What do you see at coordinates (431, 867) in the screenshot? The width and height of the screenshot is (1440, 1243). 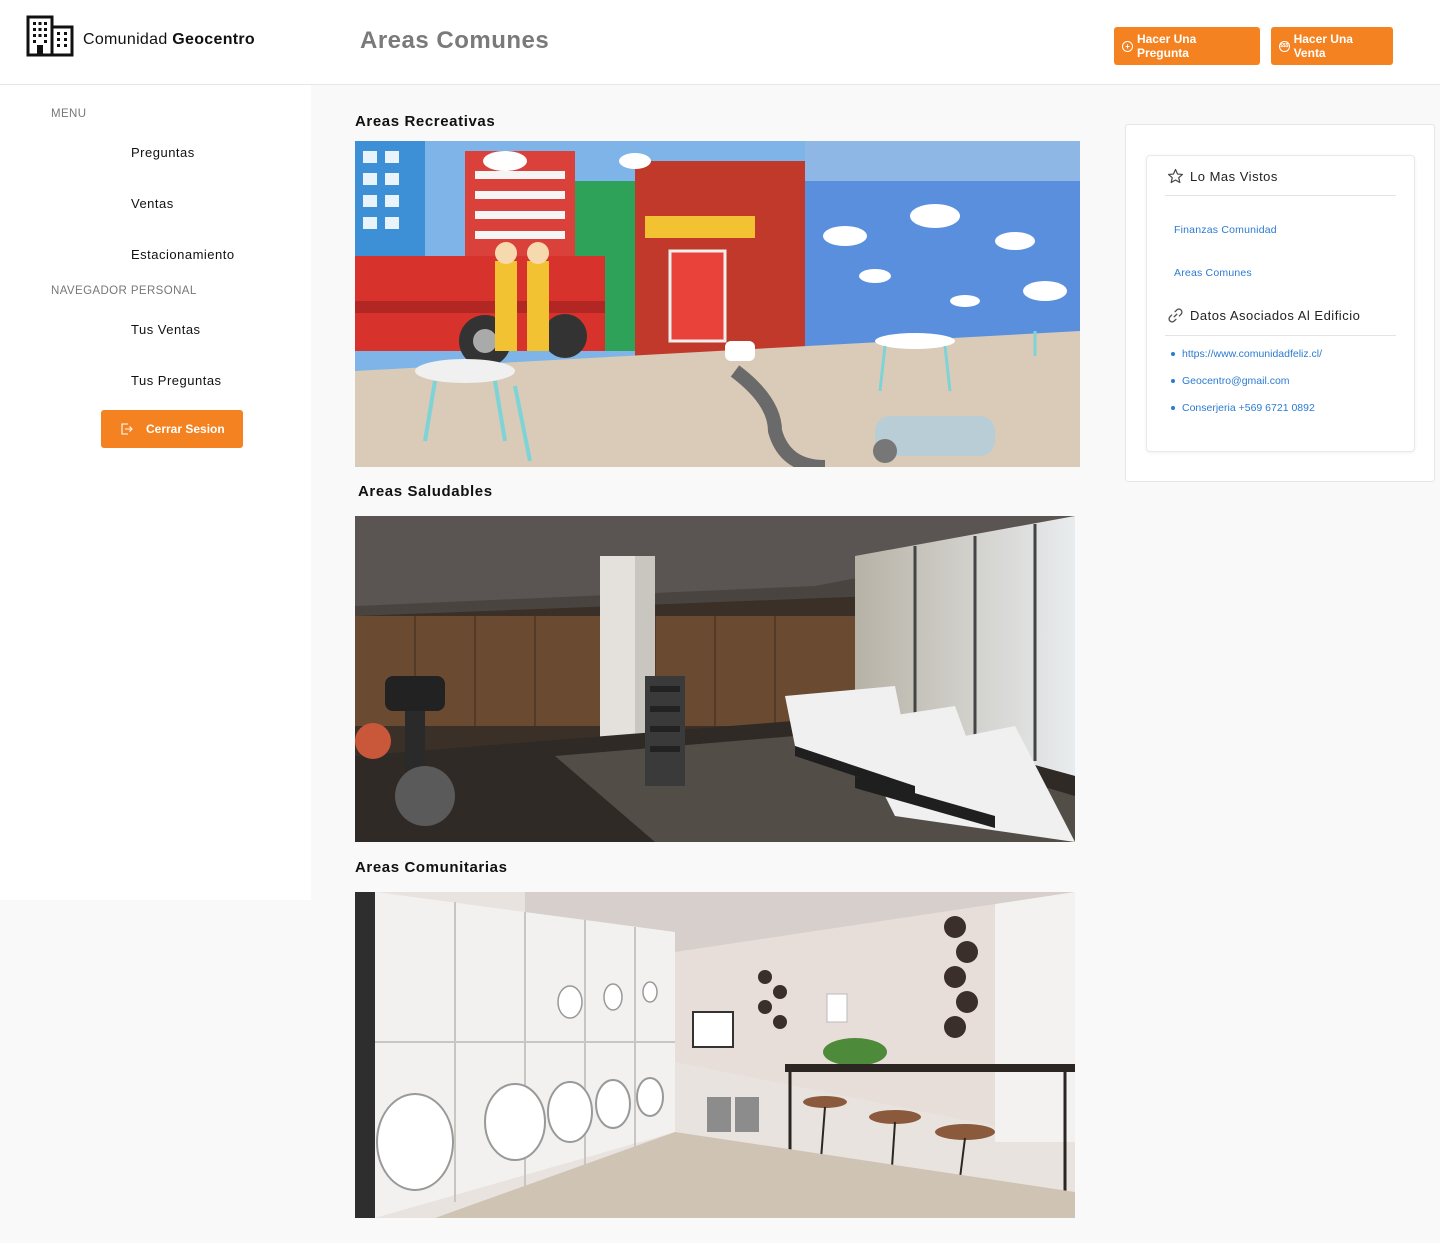 I see `section-title-comunitarias: Areas Comunitarias` at bounding box center [431, 867].